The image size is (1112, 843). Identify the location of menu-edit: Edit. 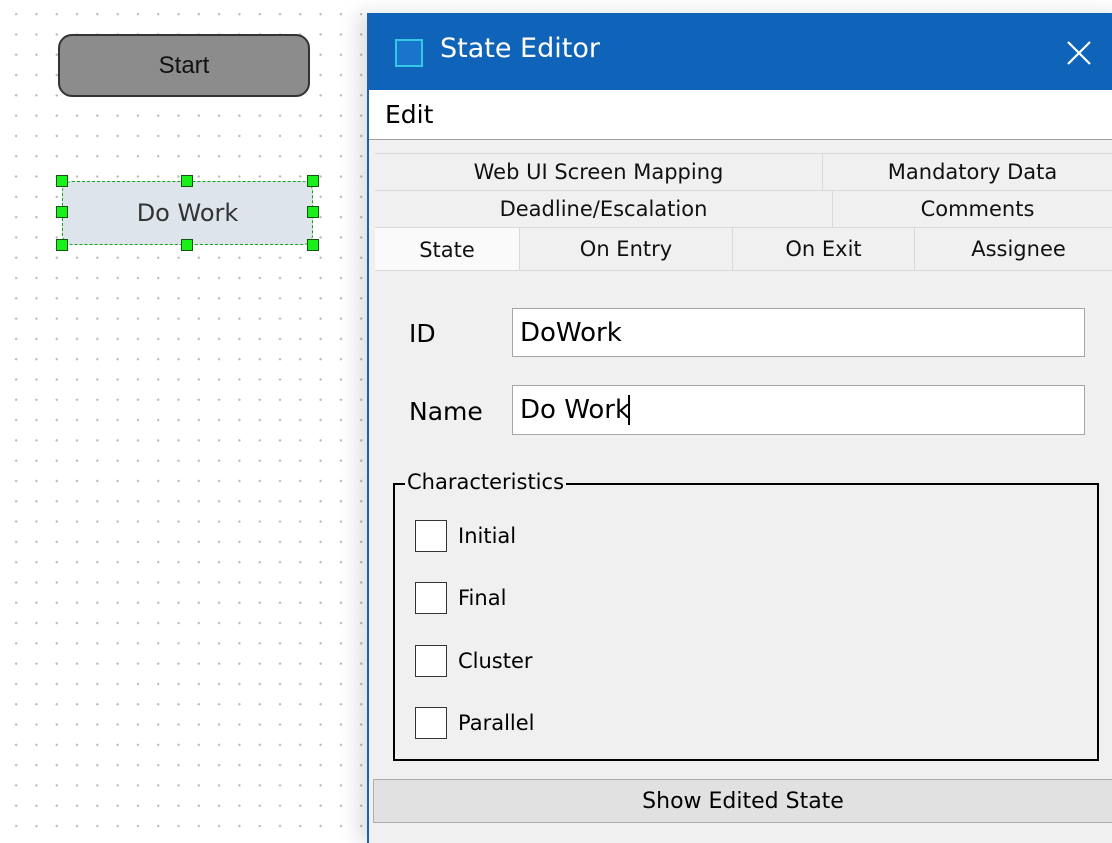
(409, 114).